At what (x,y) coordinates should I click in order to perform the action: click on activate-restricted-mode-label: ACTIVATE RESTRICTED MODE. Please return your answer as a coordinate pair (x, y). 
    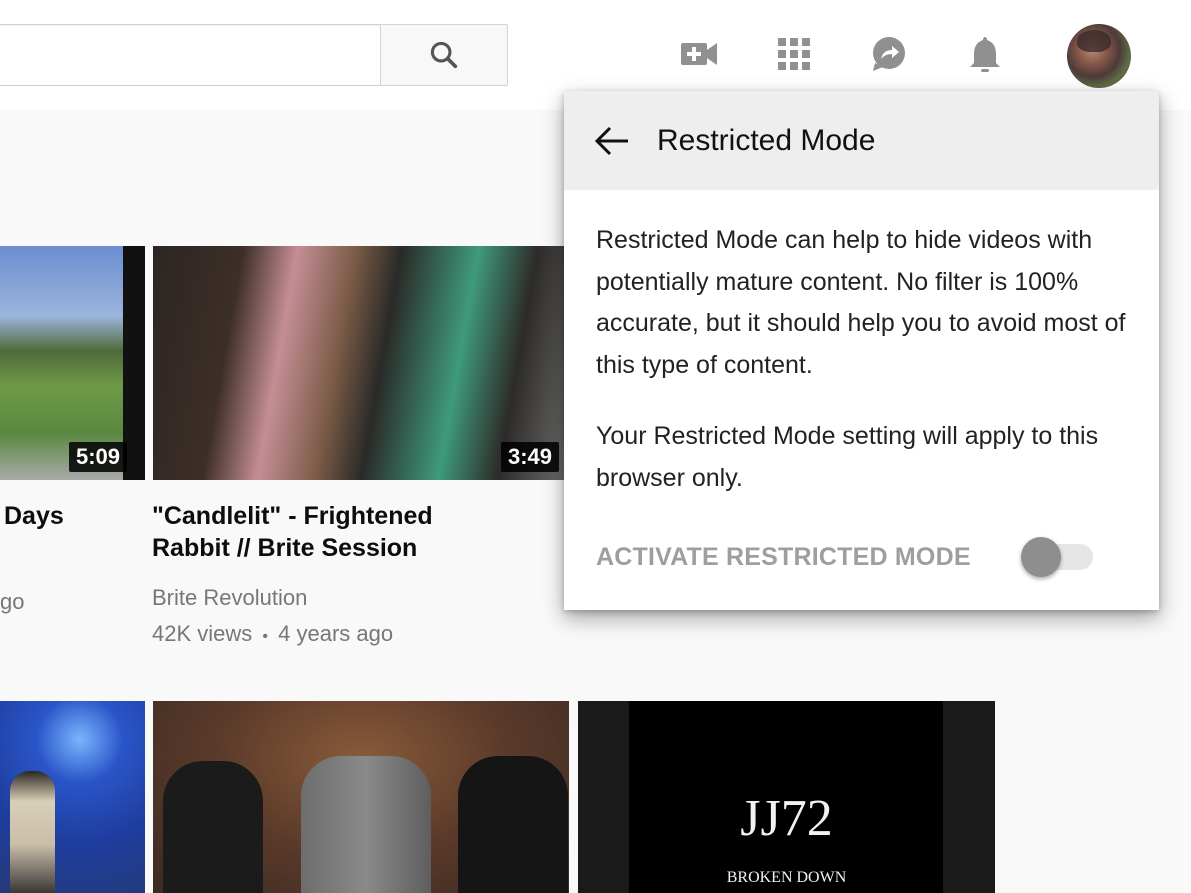
    Looking at the image, I should click on (783, 556).